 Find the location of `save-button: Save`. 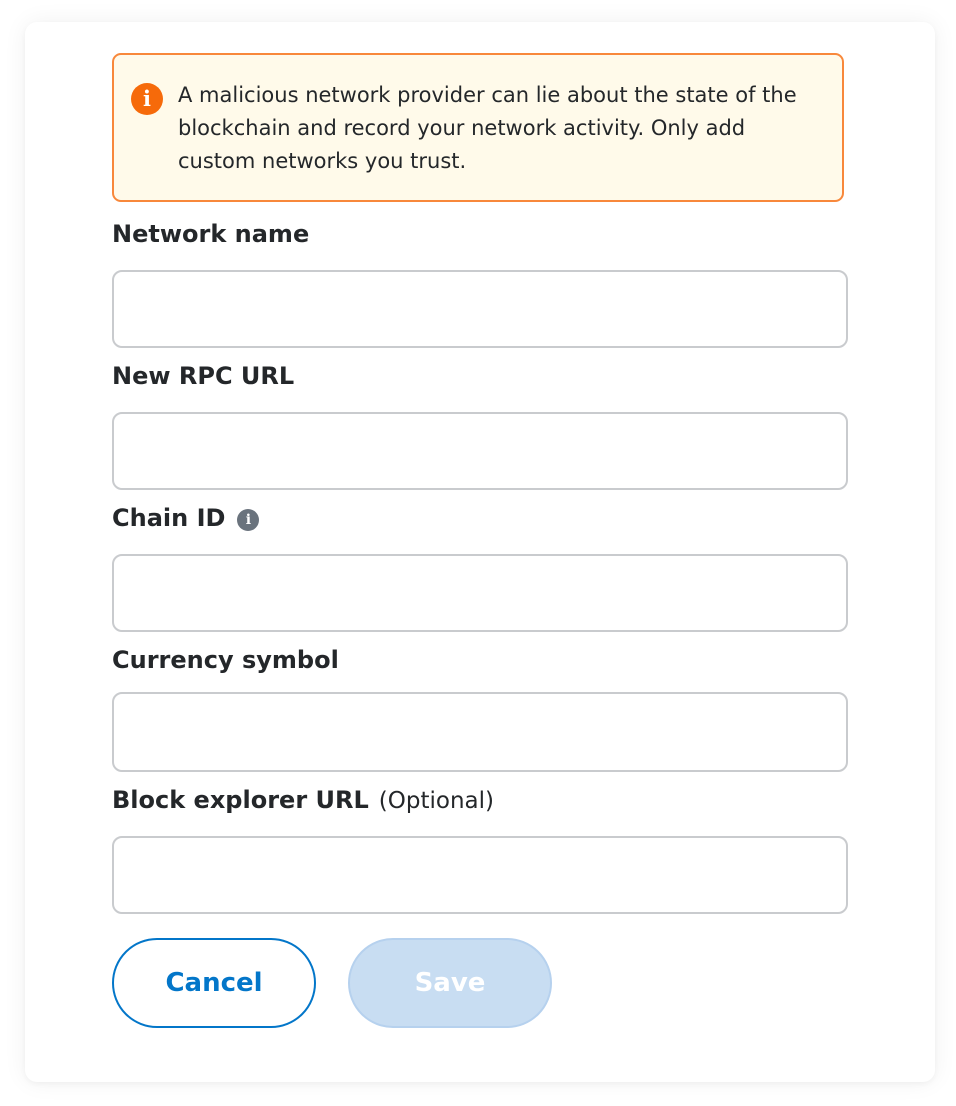

save-button: Save is located at coordinates (450, 983).